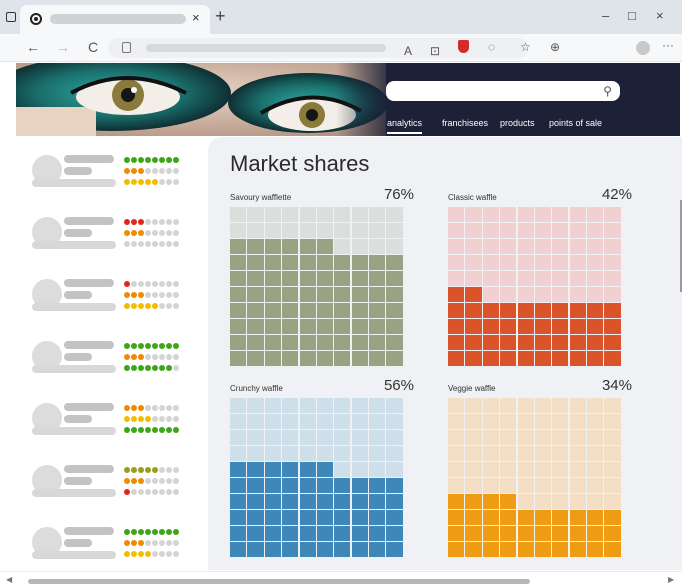  What do you see at coordinates (491, 47) in the screenshot?
I see `extension-icon: ◌` at bounding box center [491, 47].